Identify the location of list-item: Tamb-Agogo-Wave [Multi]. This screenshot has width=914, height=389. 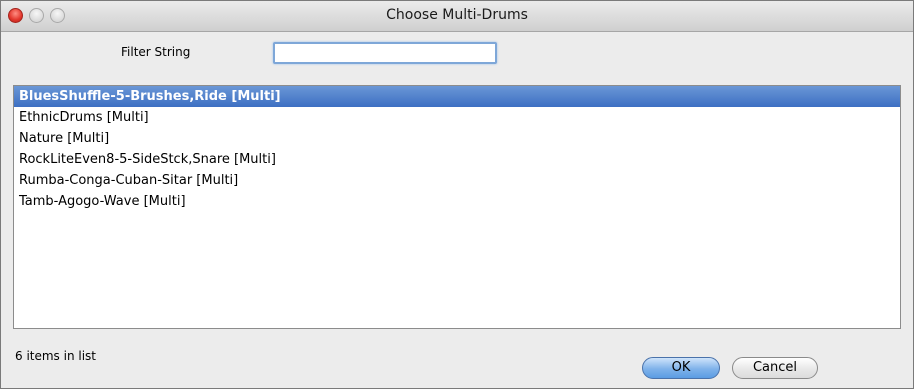
(457, 201).